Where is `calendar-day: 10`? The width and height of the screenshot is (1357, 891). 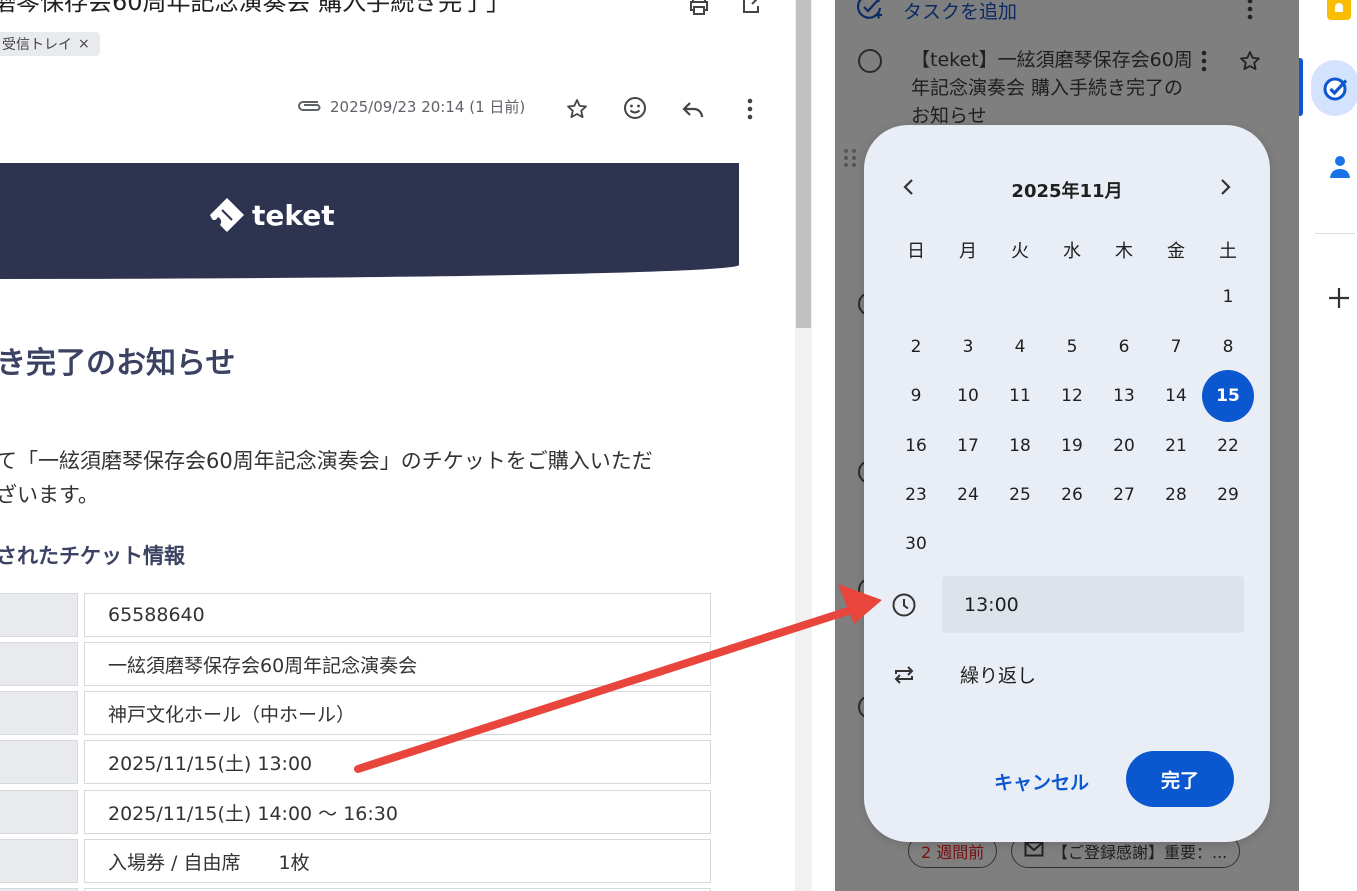 calendar-day: 10 is located at coordinates (968, 396).